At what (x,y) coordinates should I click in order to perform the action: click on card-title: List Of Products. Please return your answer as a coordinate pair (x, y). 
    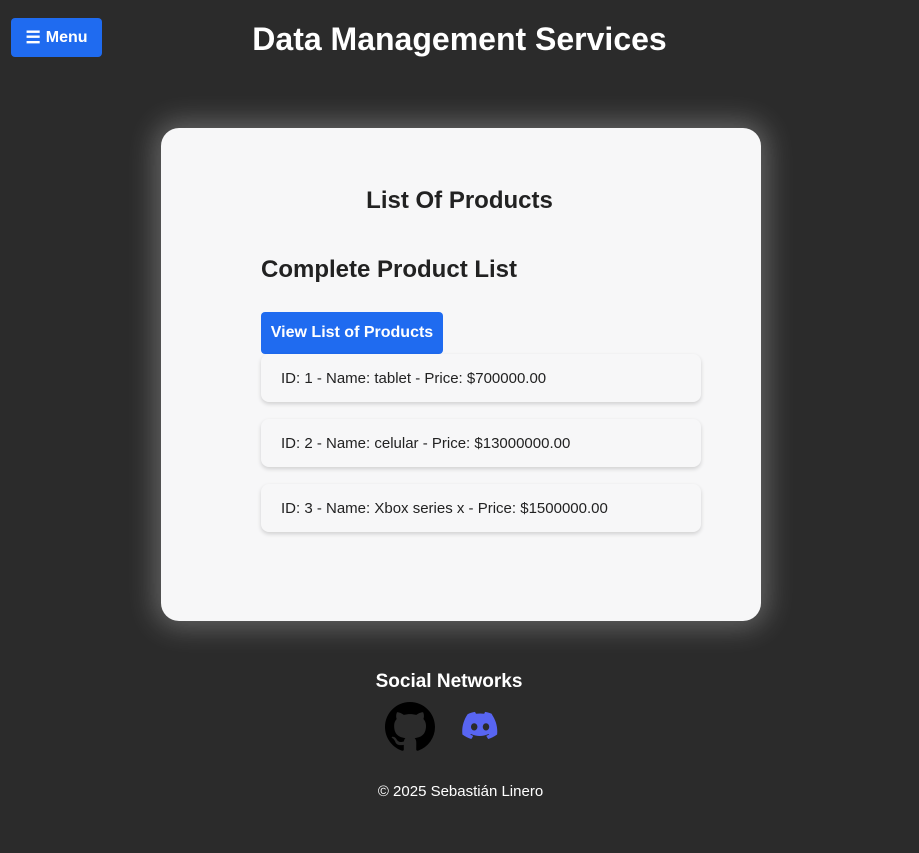
    Looking at the image, I should click on (459, 200).